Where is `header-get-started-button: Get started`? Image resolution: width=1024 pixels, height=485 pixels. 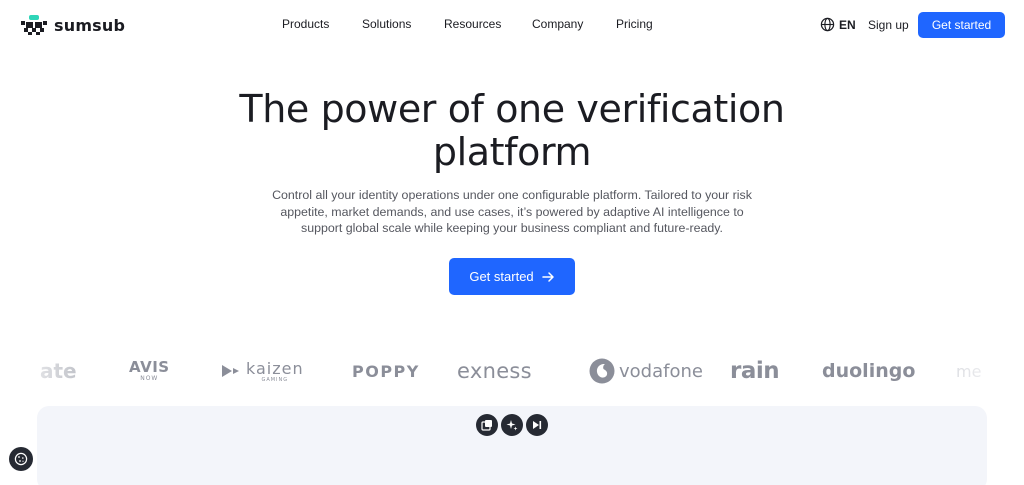
header-get-started-button: Get started is located at coordinates (961, 25).